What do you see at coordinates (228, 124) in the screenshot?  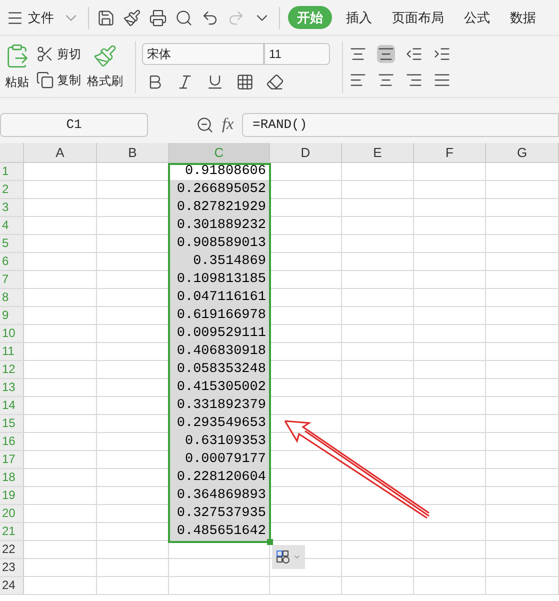 I see `function-icon: fx` at bounding box center [228, 124].